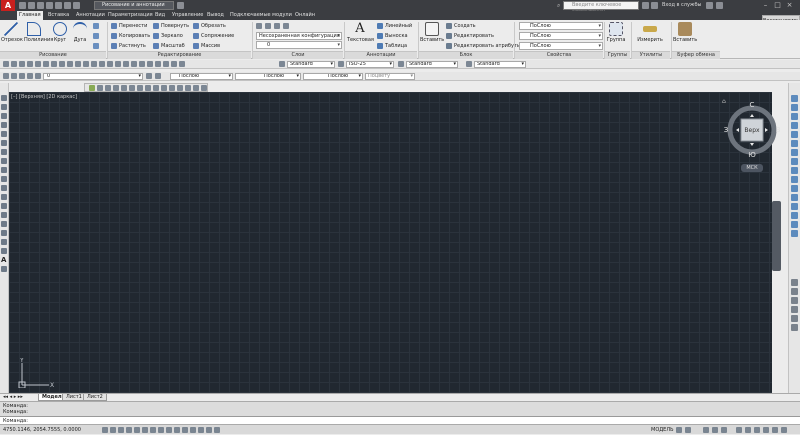  I want to click on matchprop-icon, so click(78, 64).